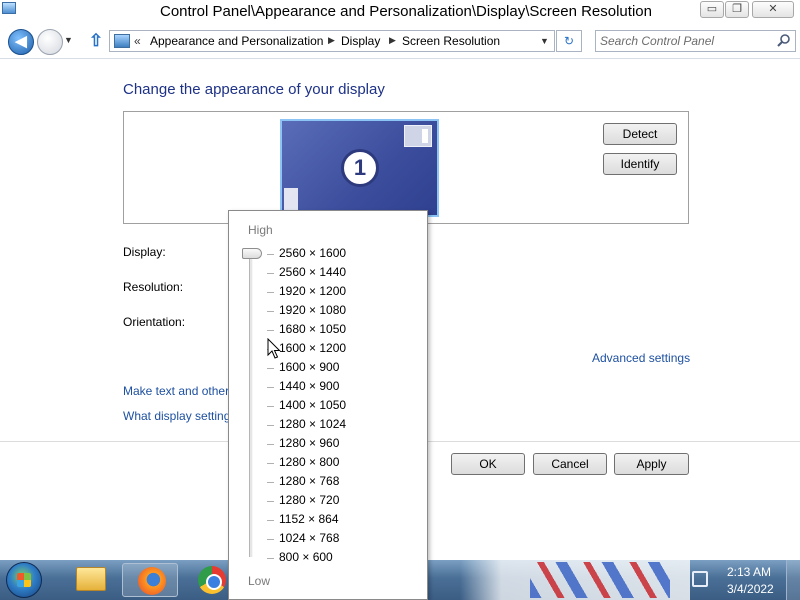 The image size is (800, 600). I want to click on search-box, so click(695, 41).